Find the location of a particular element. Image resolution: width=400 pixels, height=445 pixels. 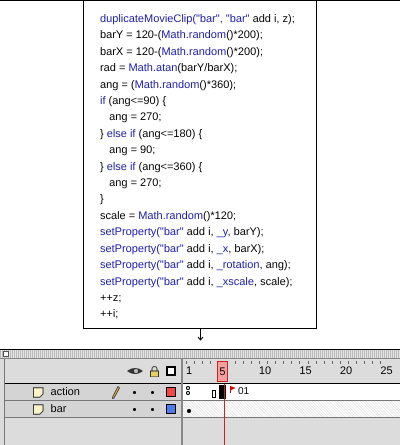

code-line: setProperty("bar" add i, _y, barY); is located at coordinates (182, 232).